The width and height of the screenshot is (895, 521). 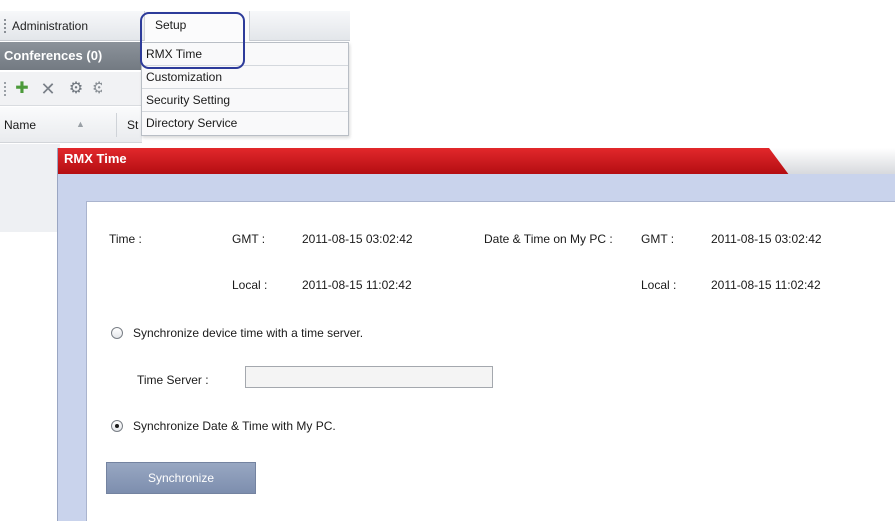 What do you see at coordinates (71, 56) in the screenshot?
I see `conferences-header: Conferences (0)` at bounding box center [71, 56].